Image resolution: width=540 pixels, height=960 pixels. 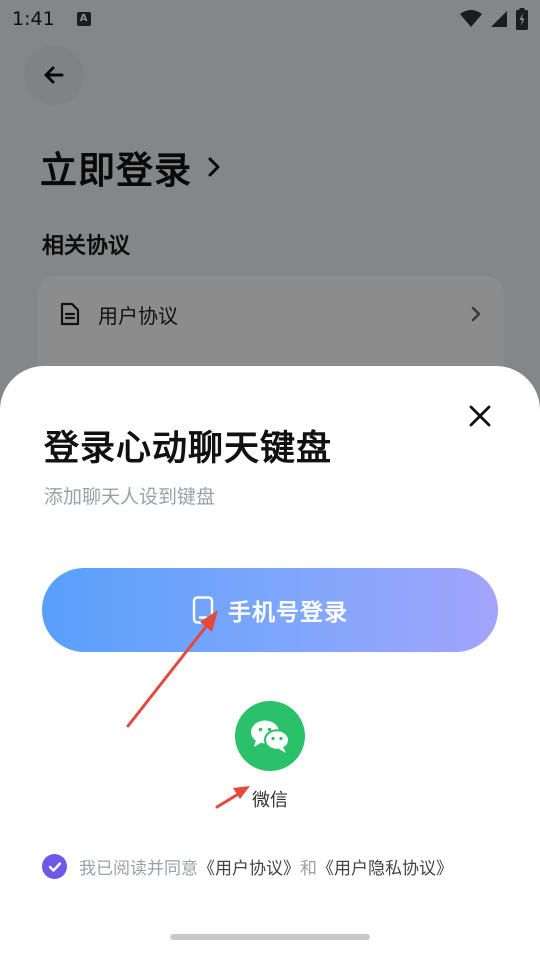 What do you see at coordinates (270, 937) in the screenshot?
I see `home-indicator` at bounding box center [270, 937].